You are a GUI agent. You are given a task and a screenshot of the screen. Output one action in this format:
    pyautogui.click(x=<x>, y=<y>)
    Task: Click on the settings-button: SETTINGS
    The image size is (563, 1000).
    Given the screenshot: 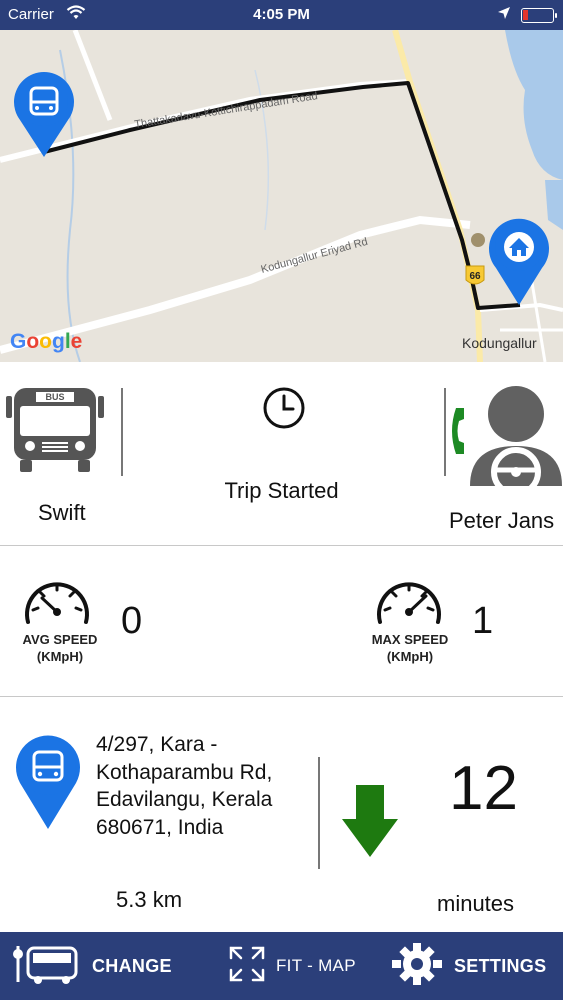 What is the action you would take?
    pyautogui.click(x=468, y=966)
    